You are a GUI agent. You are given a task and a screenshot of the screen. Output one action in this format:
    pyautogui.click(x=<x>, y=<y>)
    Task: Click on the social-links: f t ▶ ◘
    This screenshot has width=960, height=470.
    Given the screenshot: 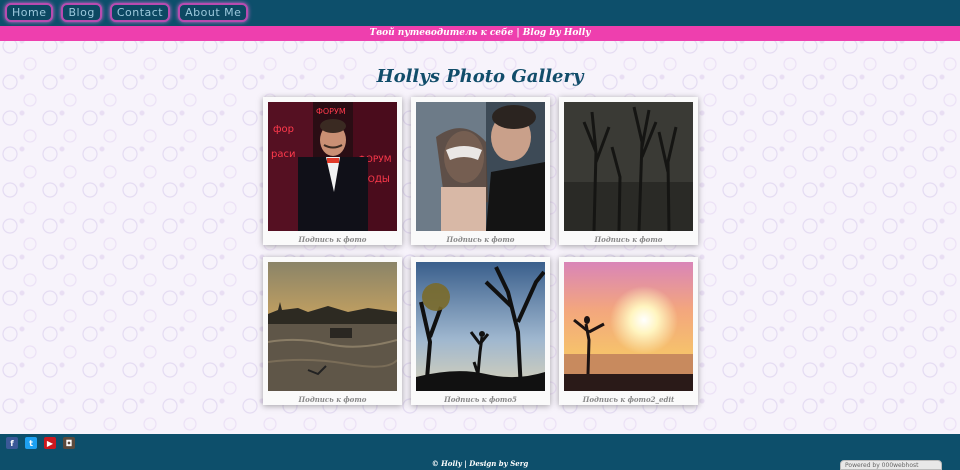 What is the action you would take?
    pyautogui.click(x=40, y=443)
    